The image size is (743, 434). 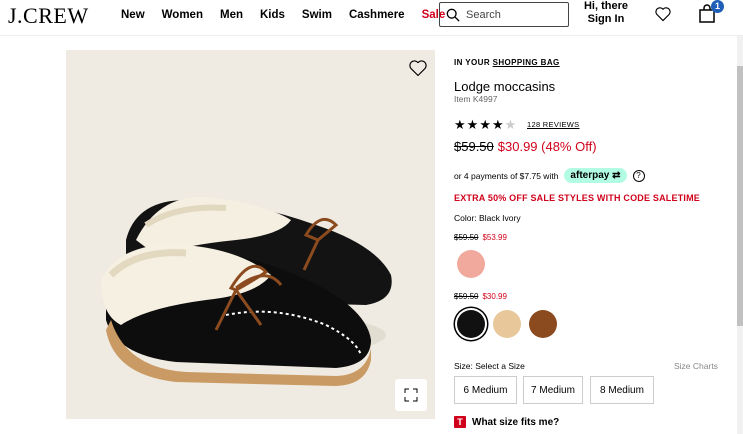 I want to click on jcrew-logo: J.CREW, so click(x=48, y=16).